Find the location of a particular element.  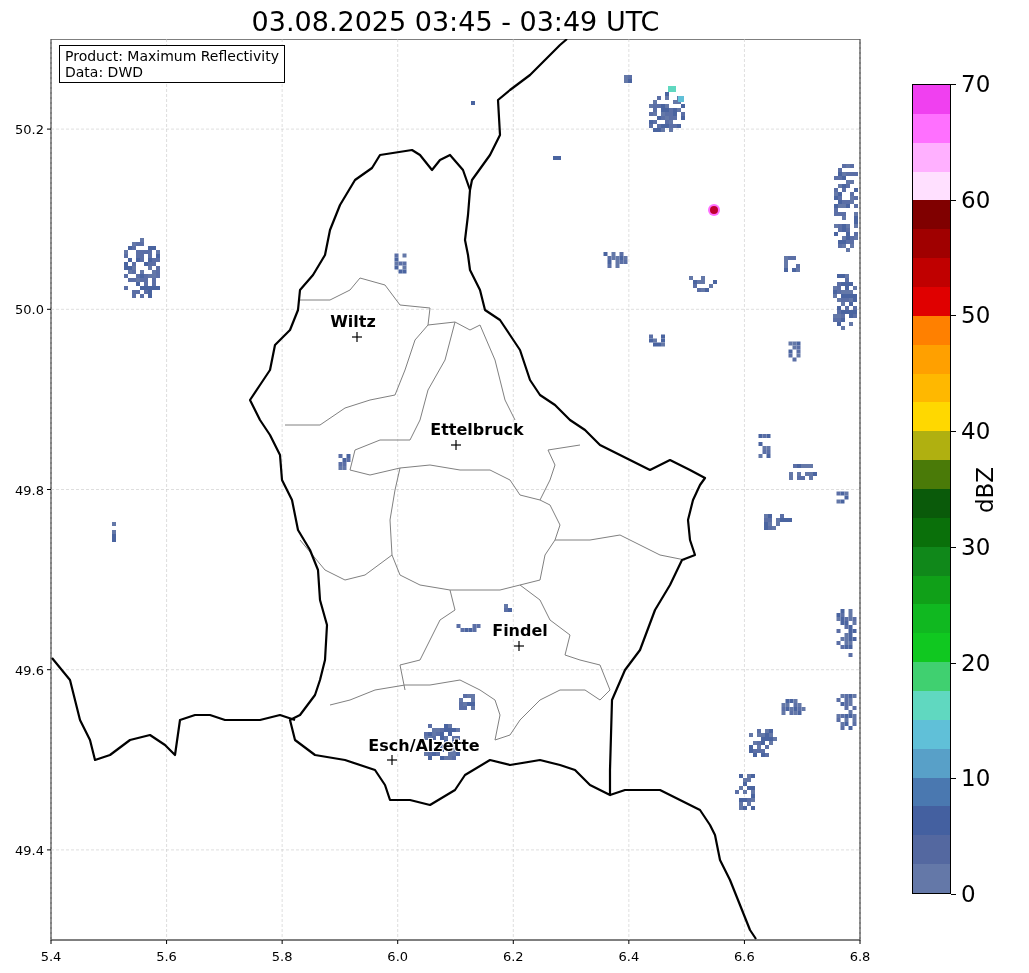

colorbar-label: dBZ is located at coordinates (985, 490).